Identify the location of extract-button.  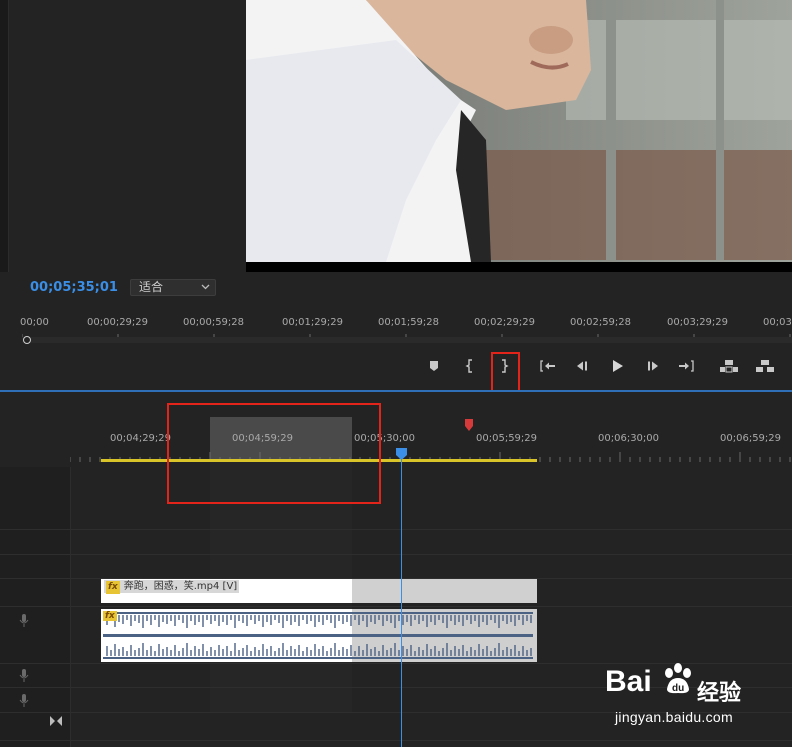
(765, 366).